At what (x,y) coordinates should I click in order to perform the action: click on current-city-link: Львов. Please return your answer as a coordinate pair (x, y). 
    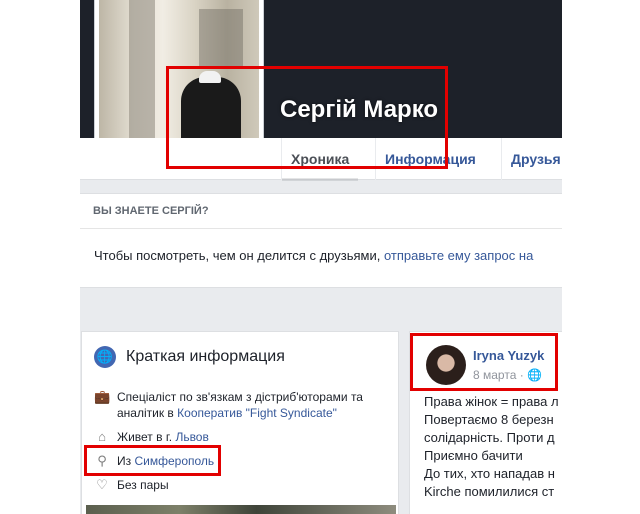
    Looking at the image, I should click on (191, 437).